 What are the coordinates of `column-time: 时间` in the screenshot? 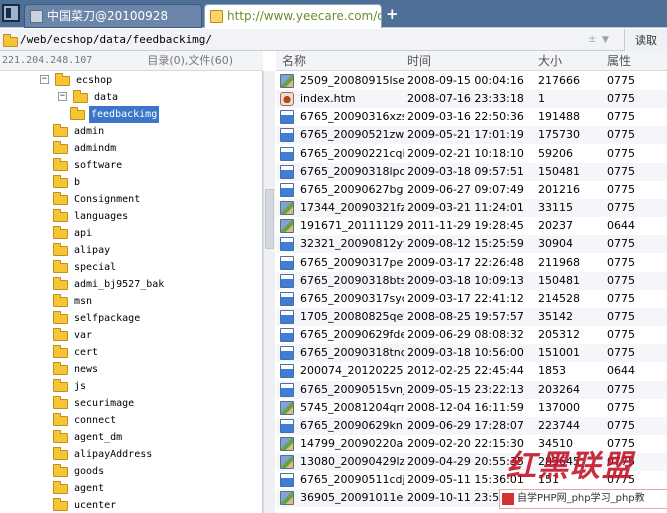 It's located at (419, 61).